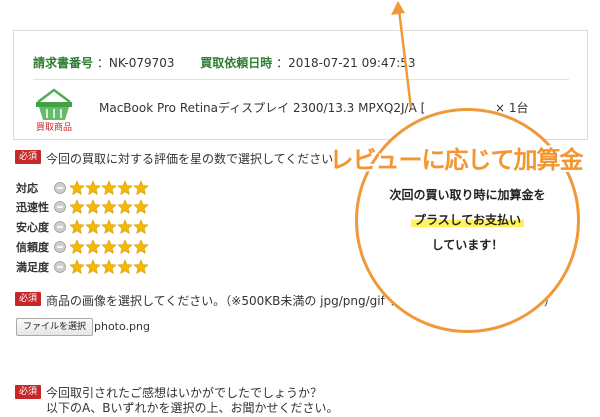 Image resolution: width=600 pixels, height=417 pixels. What do you see at coordinates (63, 63) in the screenshot?
I see `request-number-label: 請求書番号` at bounding box center [63, 63].